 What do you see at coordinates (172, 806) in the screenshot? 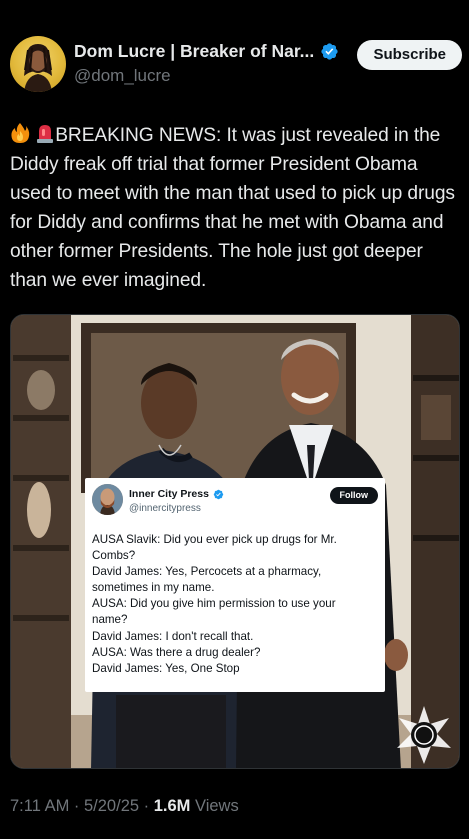
I see `views-count: 1.6M` at bounding box center [172, 806].